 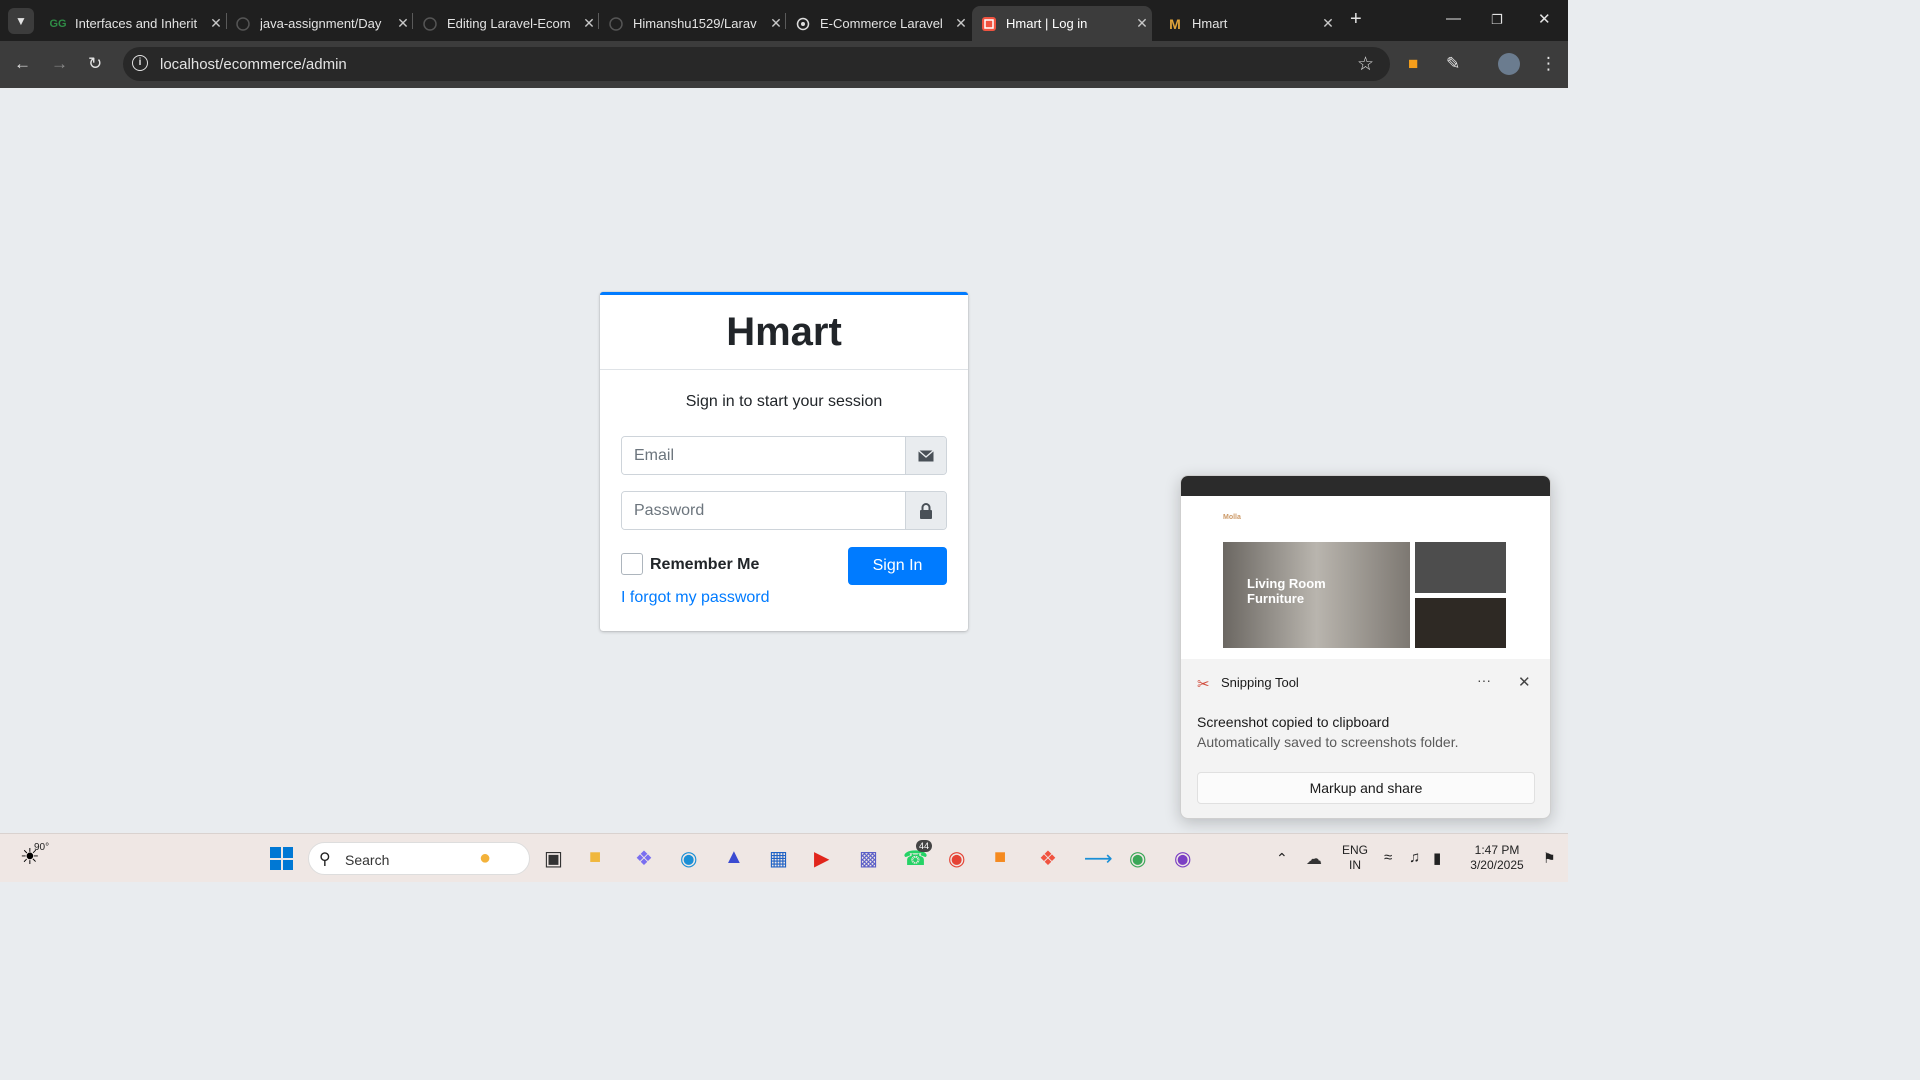 What do you see at coordinates (136, 23) in the screenshot?
I see `tab-title: Interfaces and Inherit` at bounding box center [136, 23].